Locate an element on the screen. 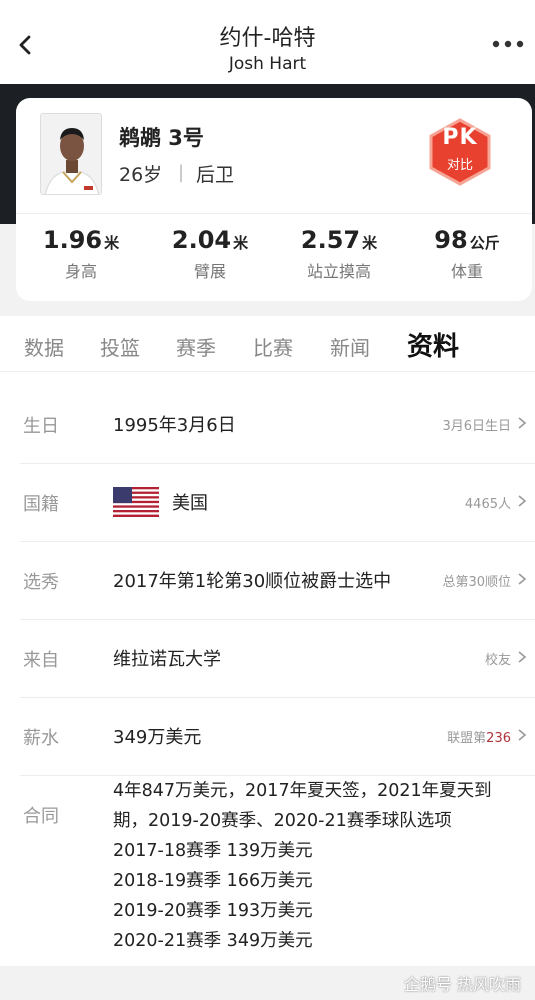 Image resolution: width=535 pixels, height=1000 pixels. college-value: 维拉诺瓦大学 is located at coordinates (167, 659).